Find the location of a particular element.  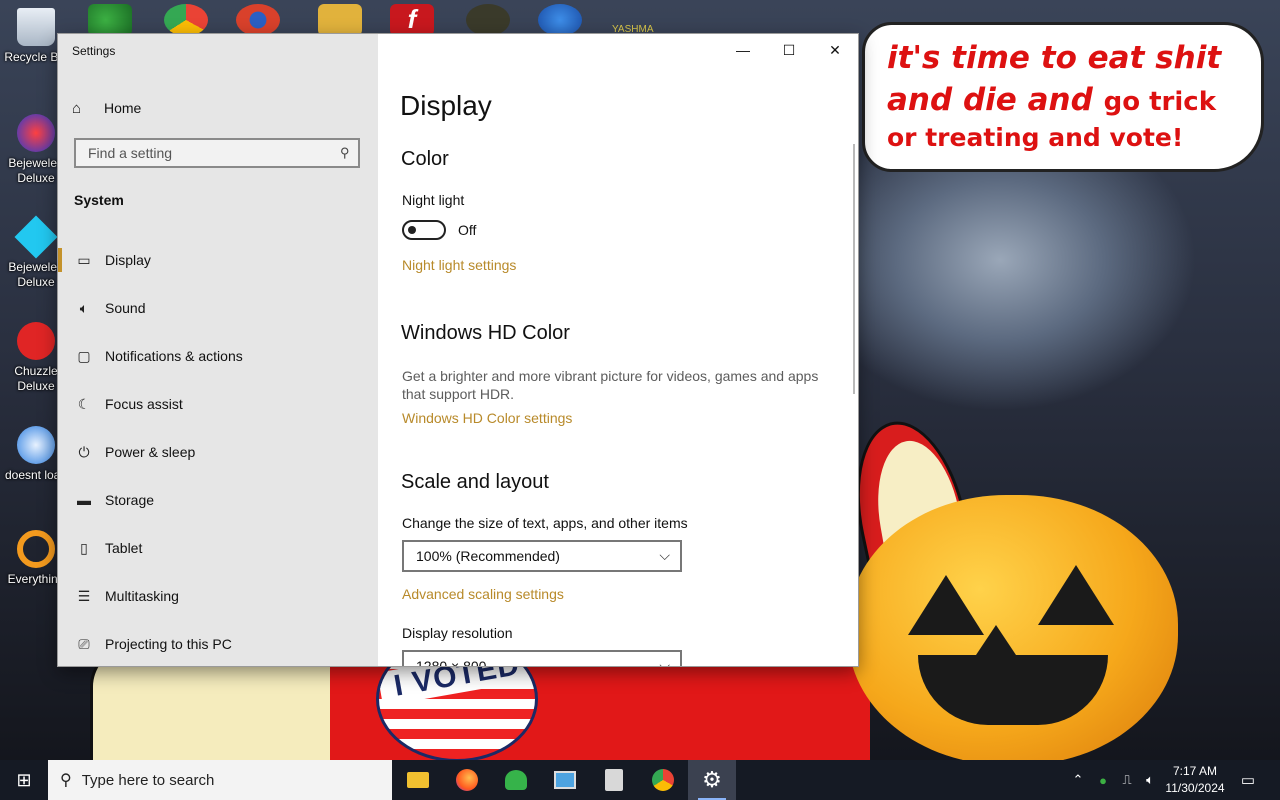

taskbar-search-box: ⚲ Type here to search is located at coordinates (220, 780).